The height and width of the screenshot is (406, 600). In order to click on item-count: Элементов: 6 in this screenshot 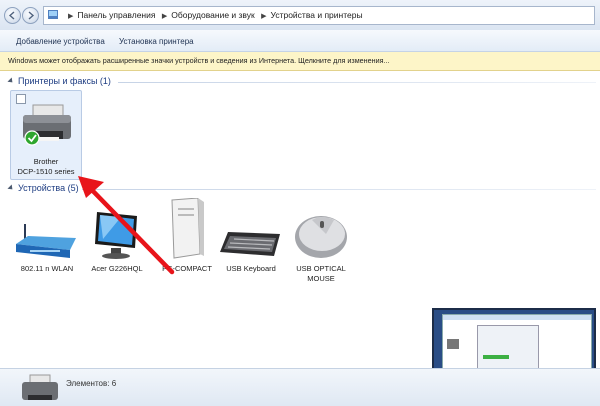, I will do `click(91, 383)`.